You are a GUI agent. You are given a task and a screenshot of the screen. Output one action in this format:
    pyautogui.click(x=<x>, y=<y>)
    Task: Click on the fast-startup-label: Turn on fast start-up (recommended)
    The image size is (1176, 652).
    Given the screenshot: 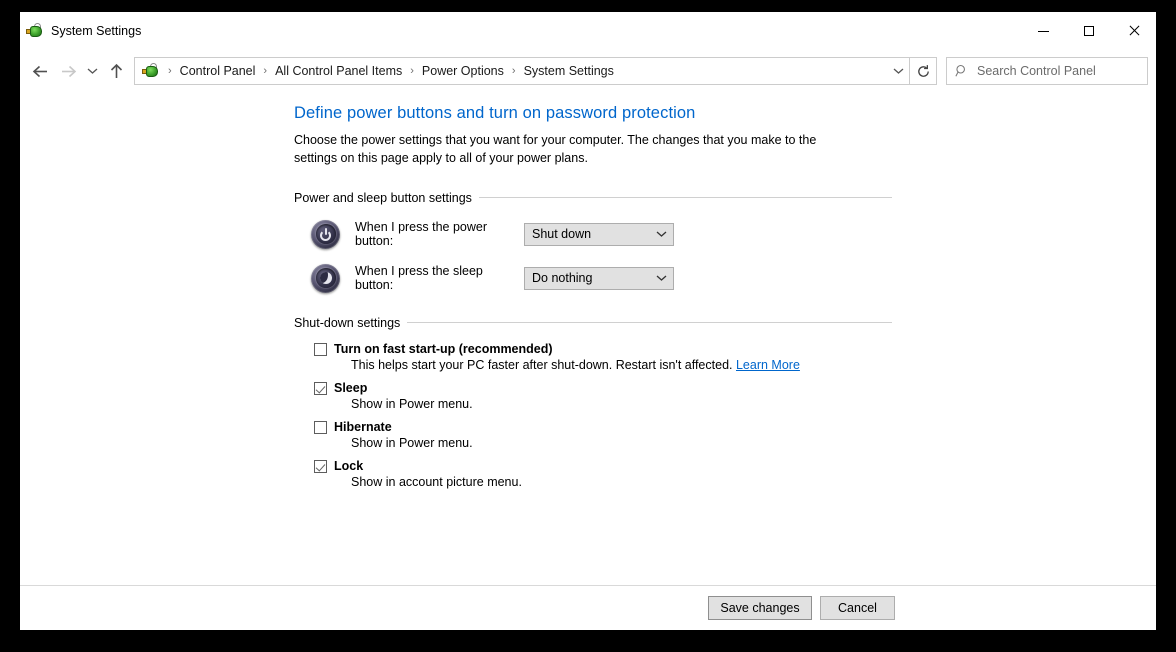 What is the action you would take?
    pyautogui.click(x=443, y=349)
    